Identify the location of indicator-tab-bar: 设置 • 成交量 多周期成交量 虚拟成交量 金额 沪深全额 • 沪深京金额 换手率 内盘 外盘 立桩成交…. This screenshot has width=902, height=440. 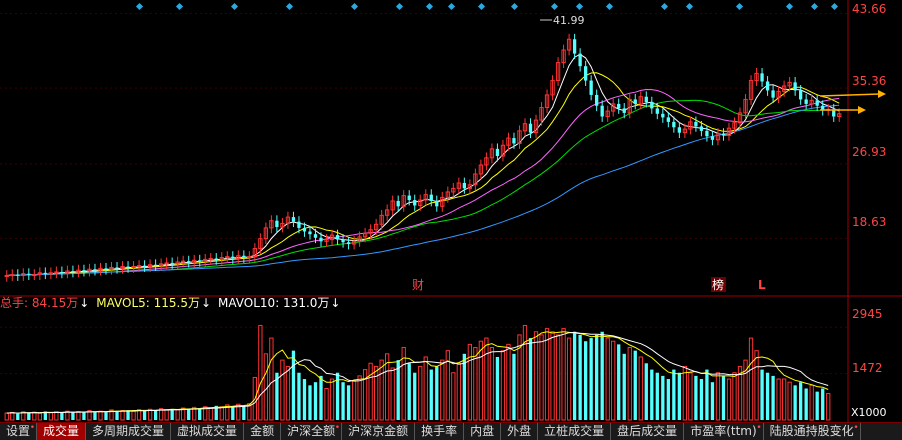
(451, 431).